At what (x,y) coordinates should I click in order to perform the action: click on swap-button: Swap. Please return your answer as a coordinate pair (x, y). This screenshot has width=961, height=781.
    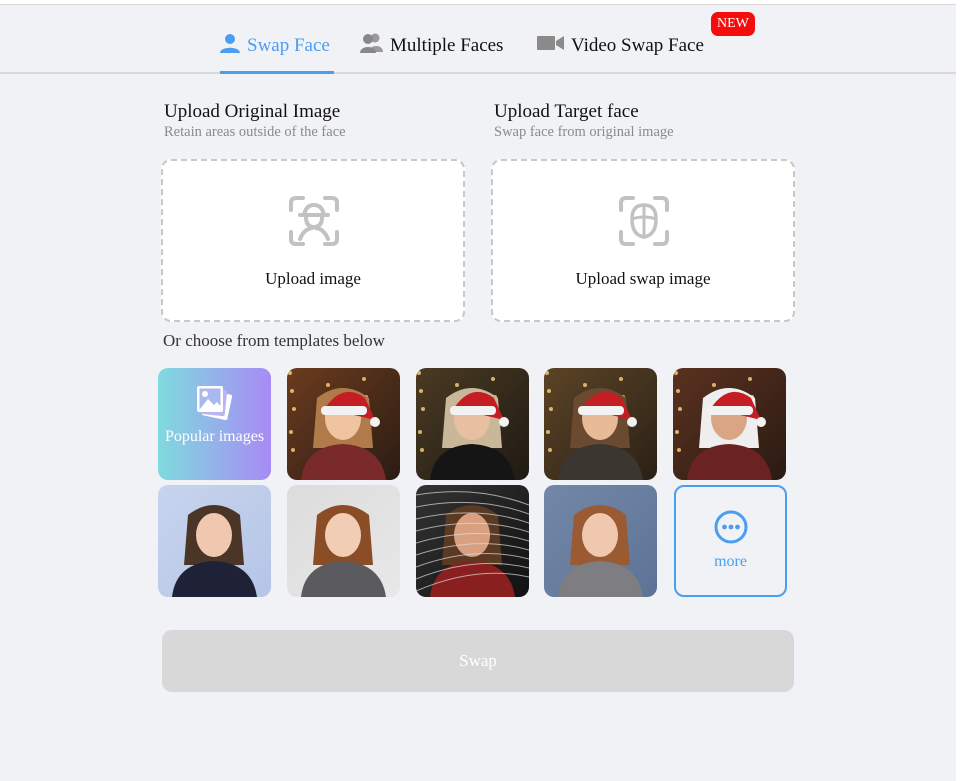
    Looking at the image, I should click on (478, 661).